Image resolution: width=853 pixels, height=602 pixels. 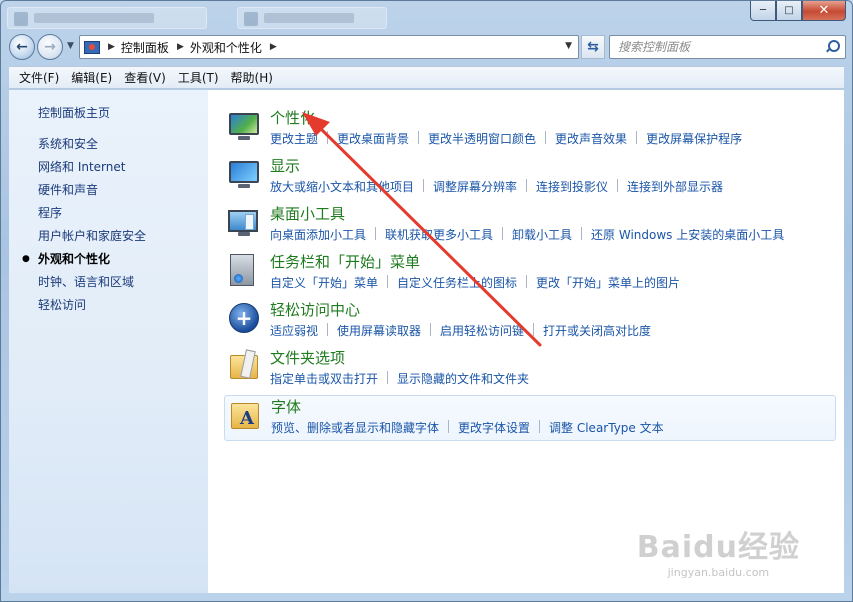 What do you see at coordinates (597, 330) in the screenshot?
I see `link-high-contrast: 打开或关闭高对比度` at bounding box center [597, 330].